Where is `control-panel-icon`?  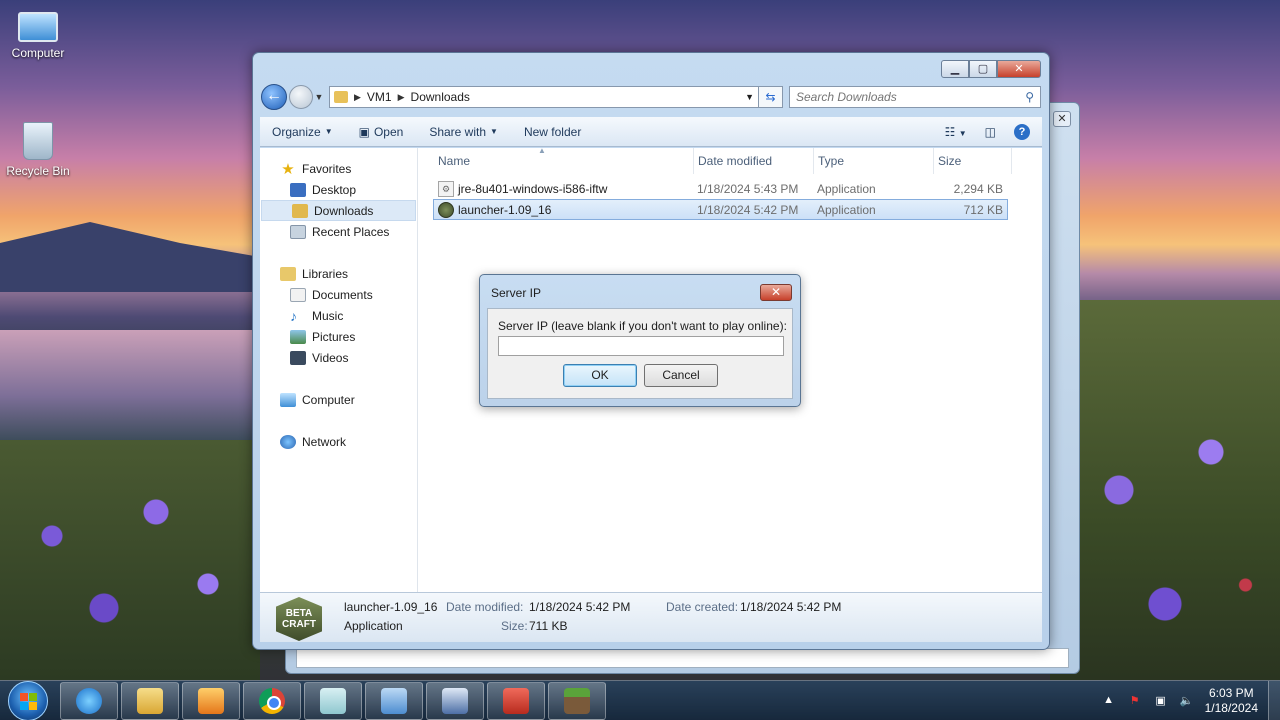
control-panel-icon is located at coordinates (394, 700).